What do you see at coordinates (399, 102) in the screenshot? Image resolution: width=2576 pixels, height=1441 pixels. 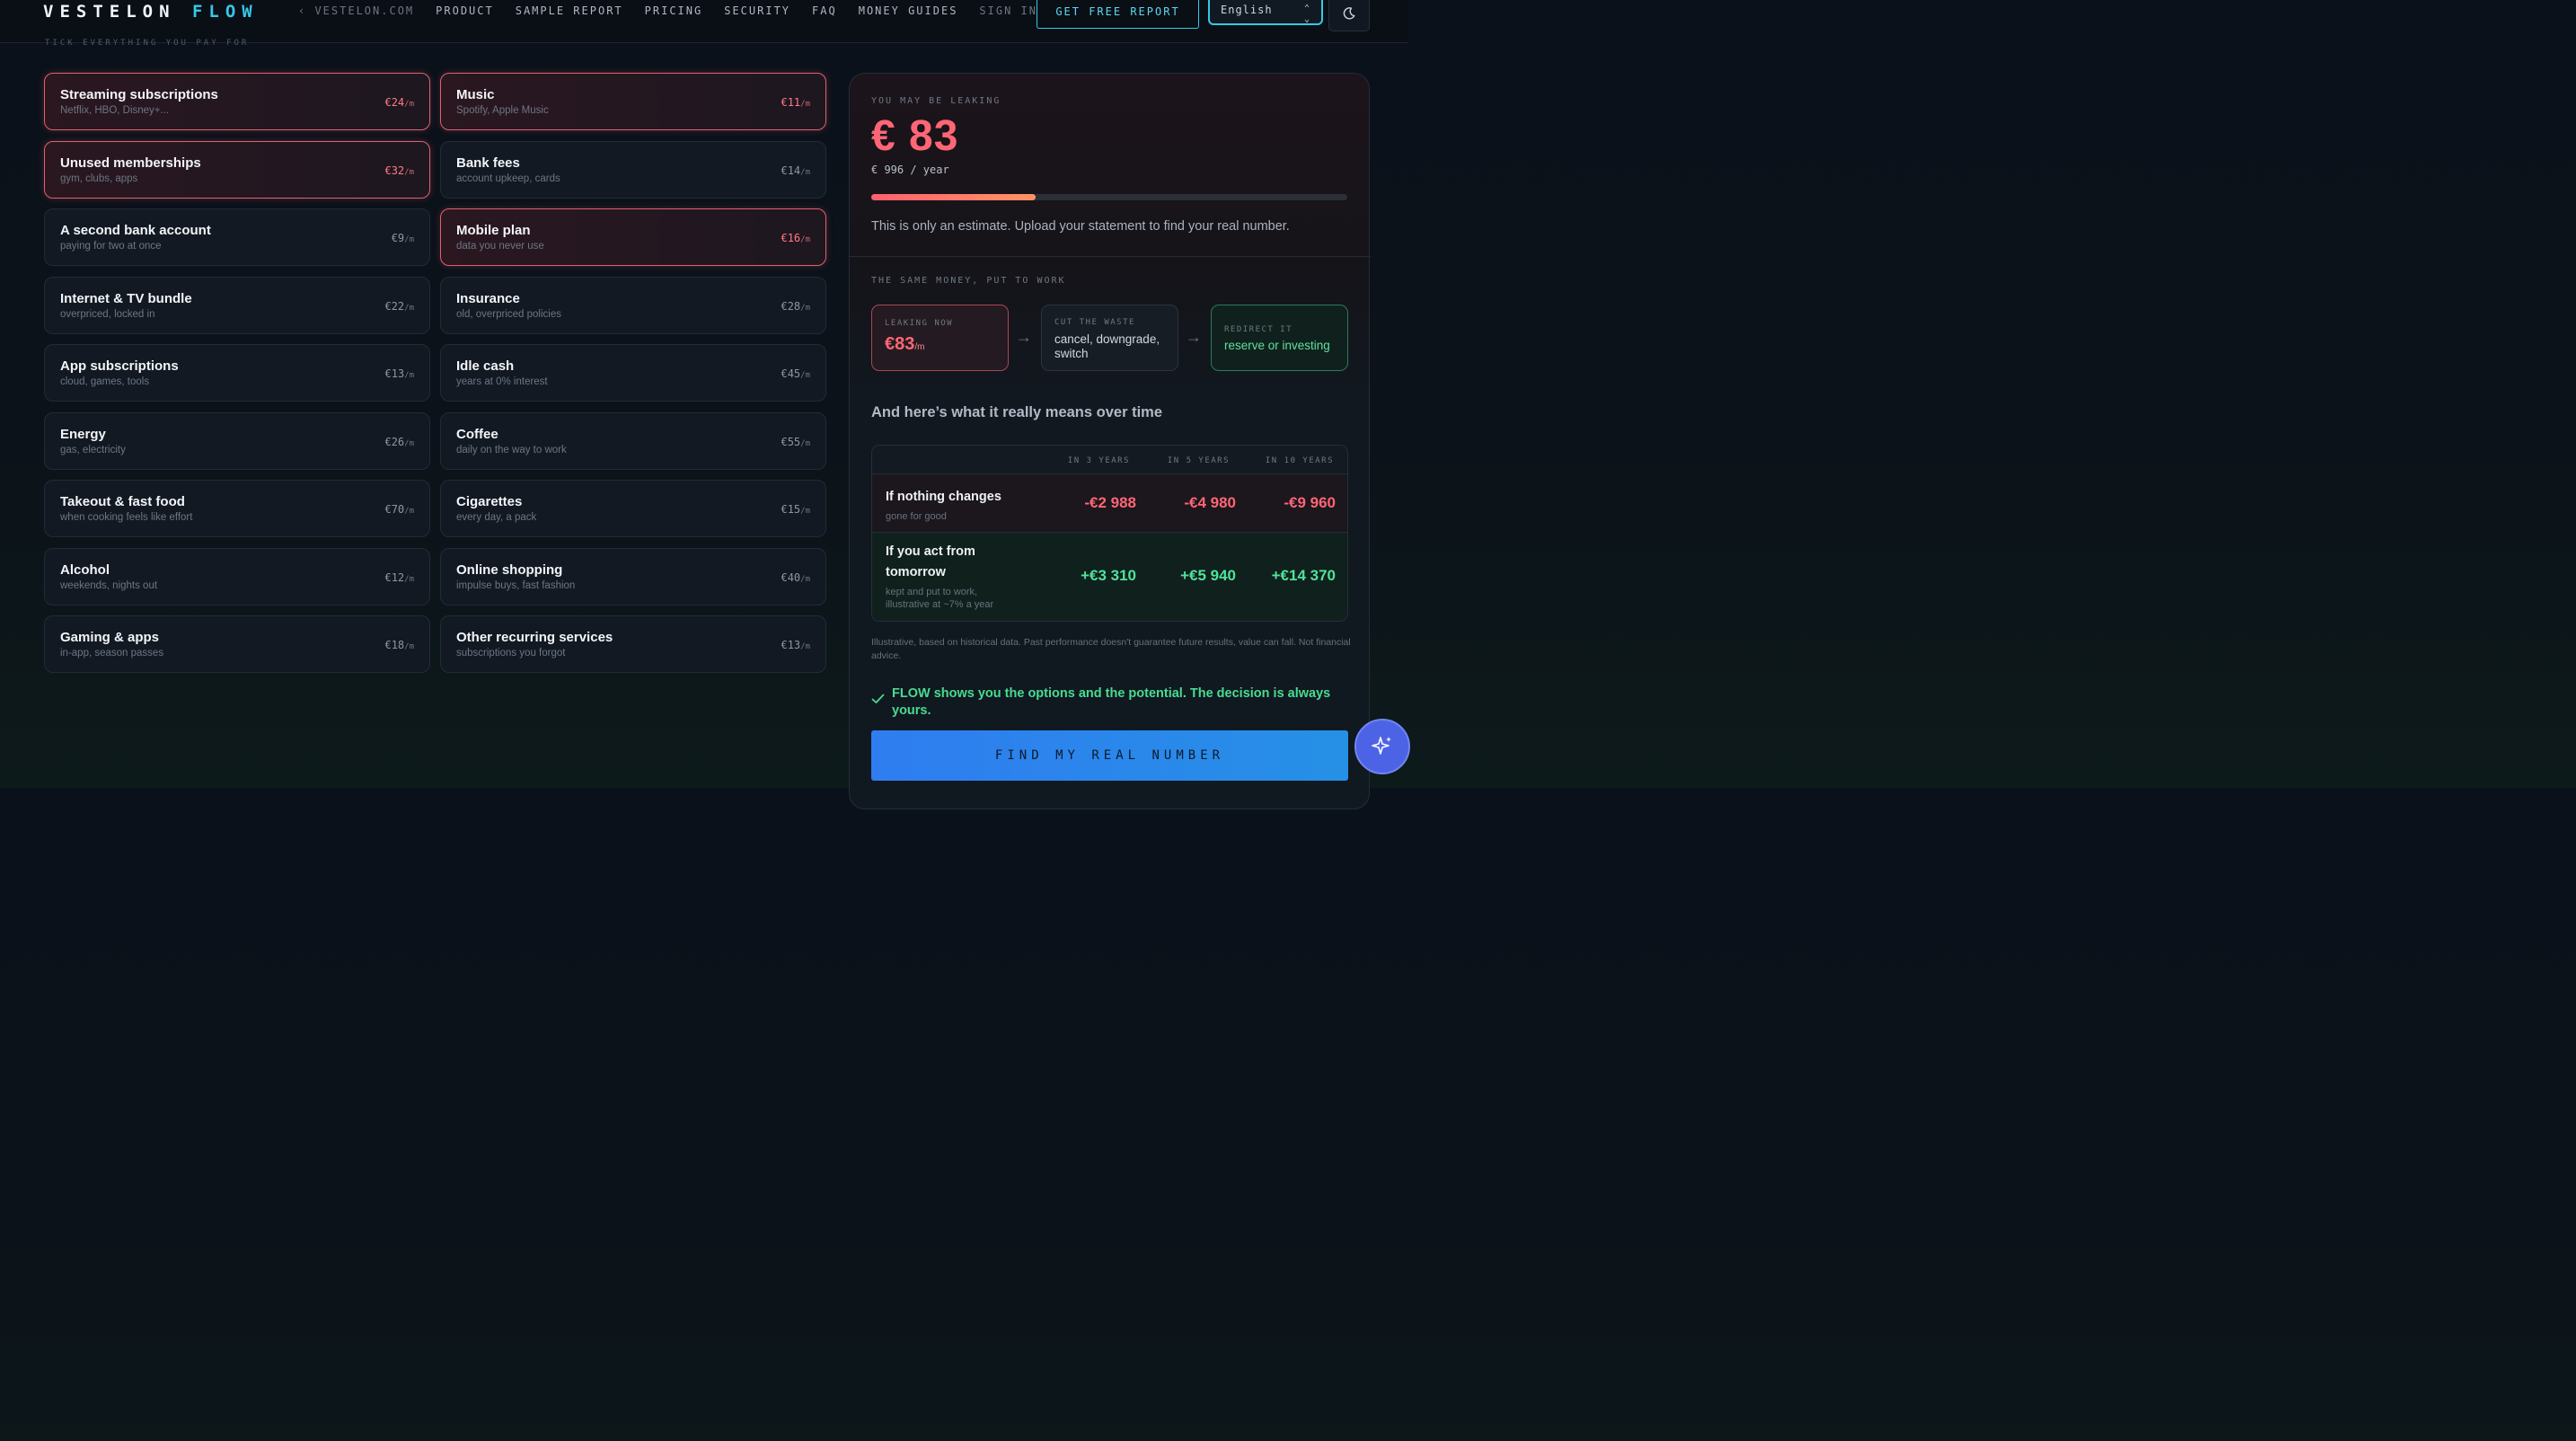 I see `expense-price: €24/m` at bounding box center [399, 102].